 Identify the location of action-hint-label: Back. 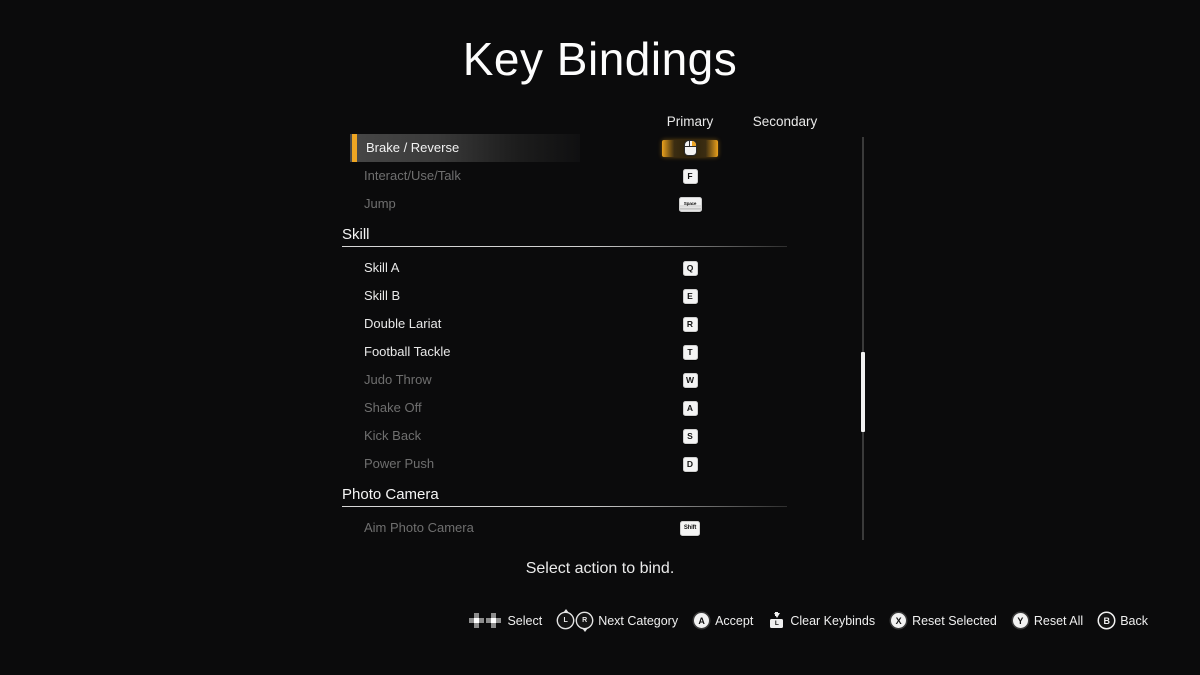
(1134, 620).